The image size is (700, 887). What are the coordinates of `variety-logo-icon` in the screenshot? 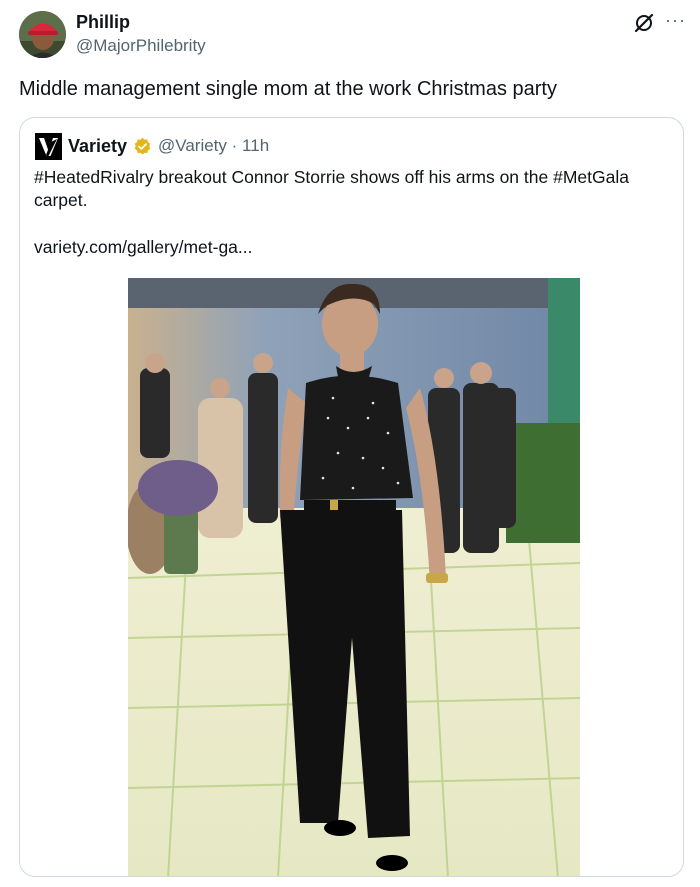 It's located at (48, 146).